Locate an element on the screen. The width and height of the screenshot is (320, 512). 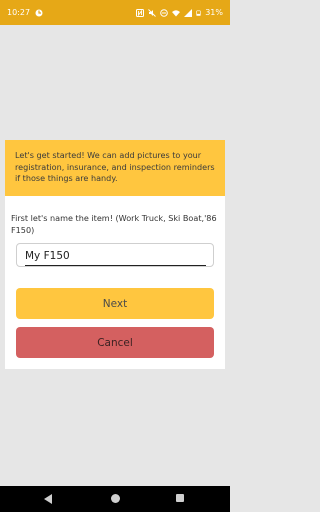
next-button: Next is located at coordinates (115, 303).